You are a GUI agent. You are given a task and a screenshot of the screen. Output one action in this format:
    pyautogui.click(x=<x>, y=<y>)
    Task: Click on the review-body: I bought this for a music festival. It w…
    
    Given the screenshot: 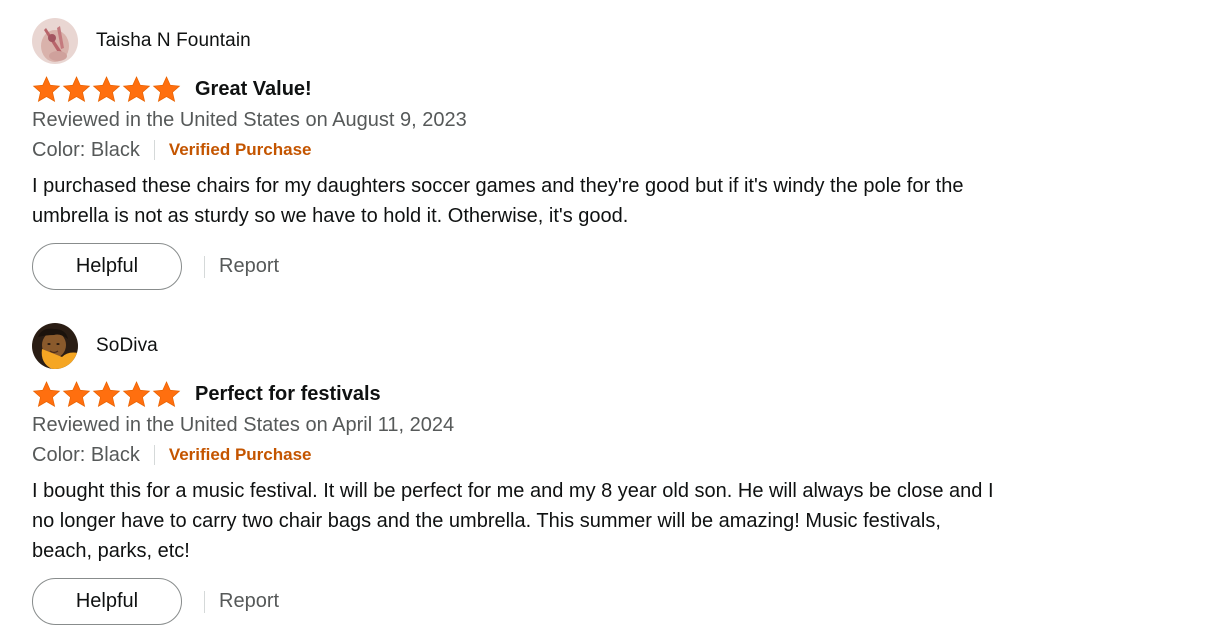 What is the action you would take?
    pyautogui.click(x=552, y=521)
    